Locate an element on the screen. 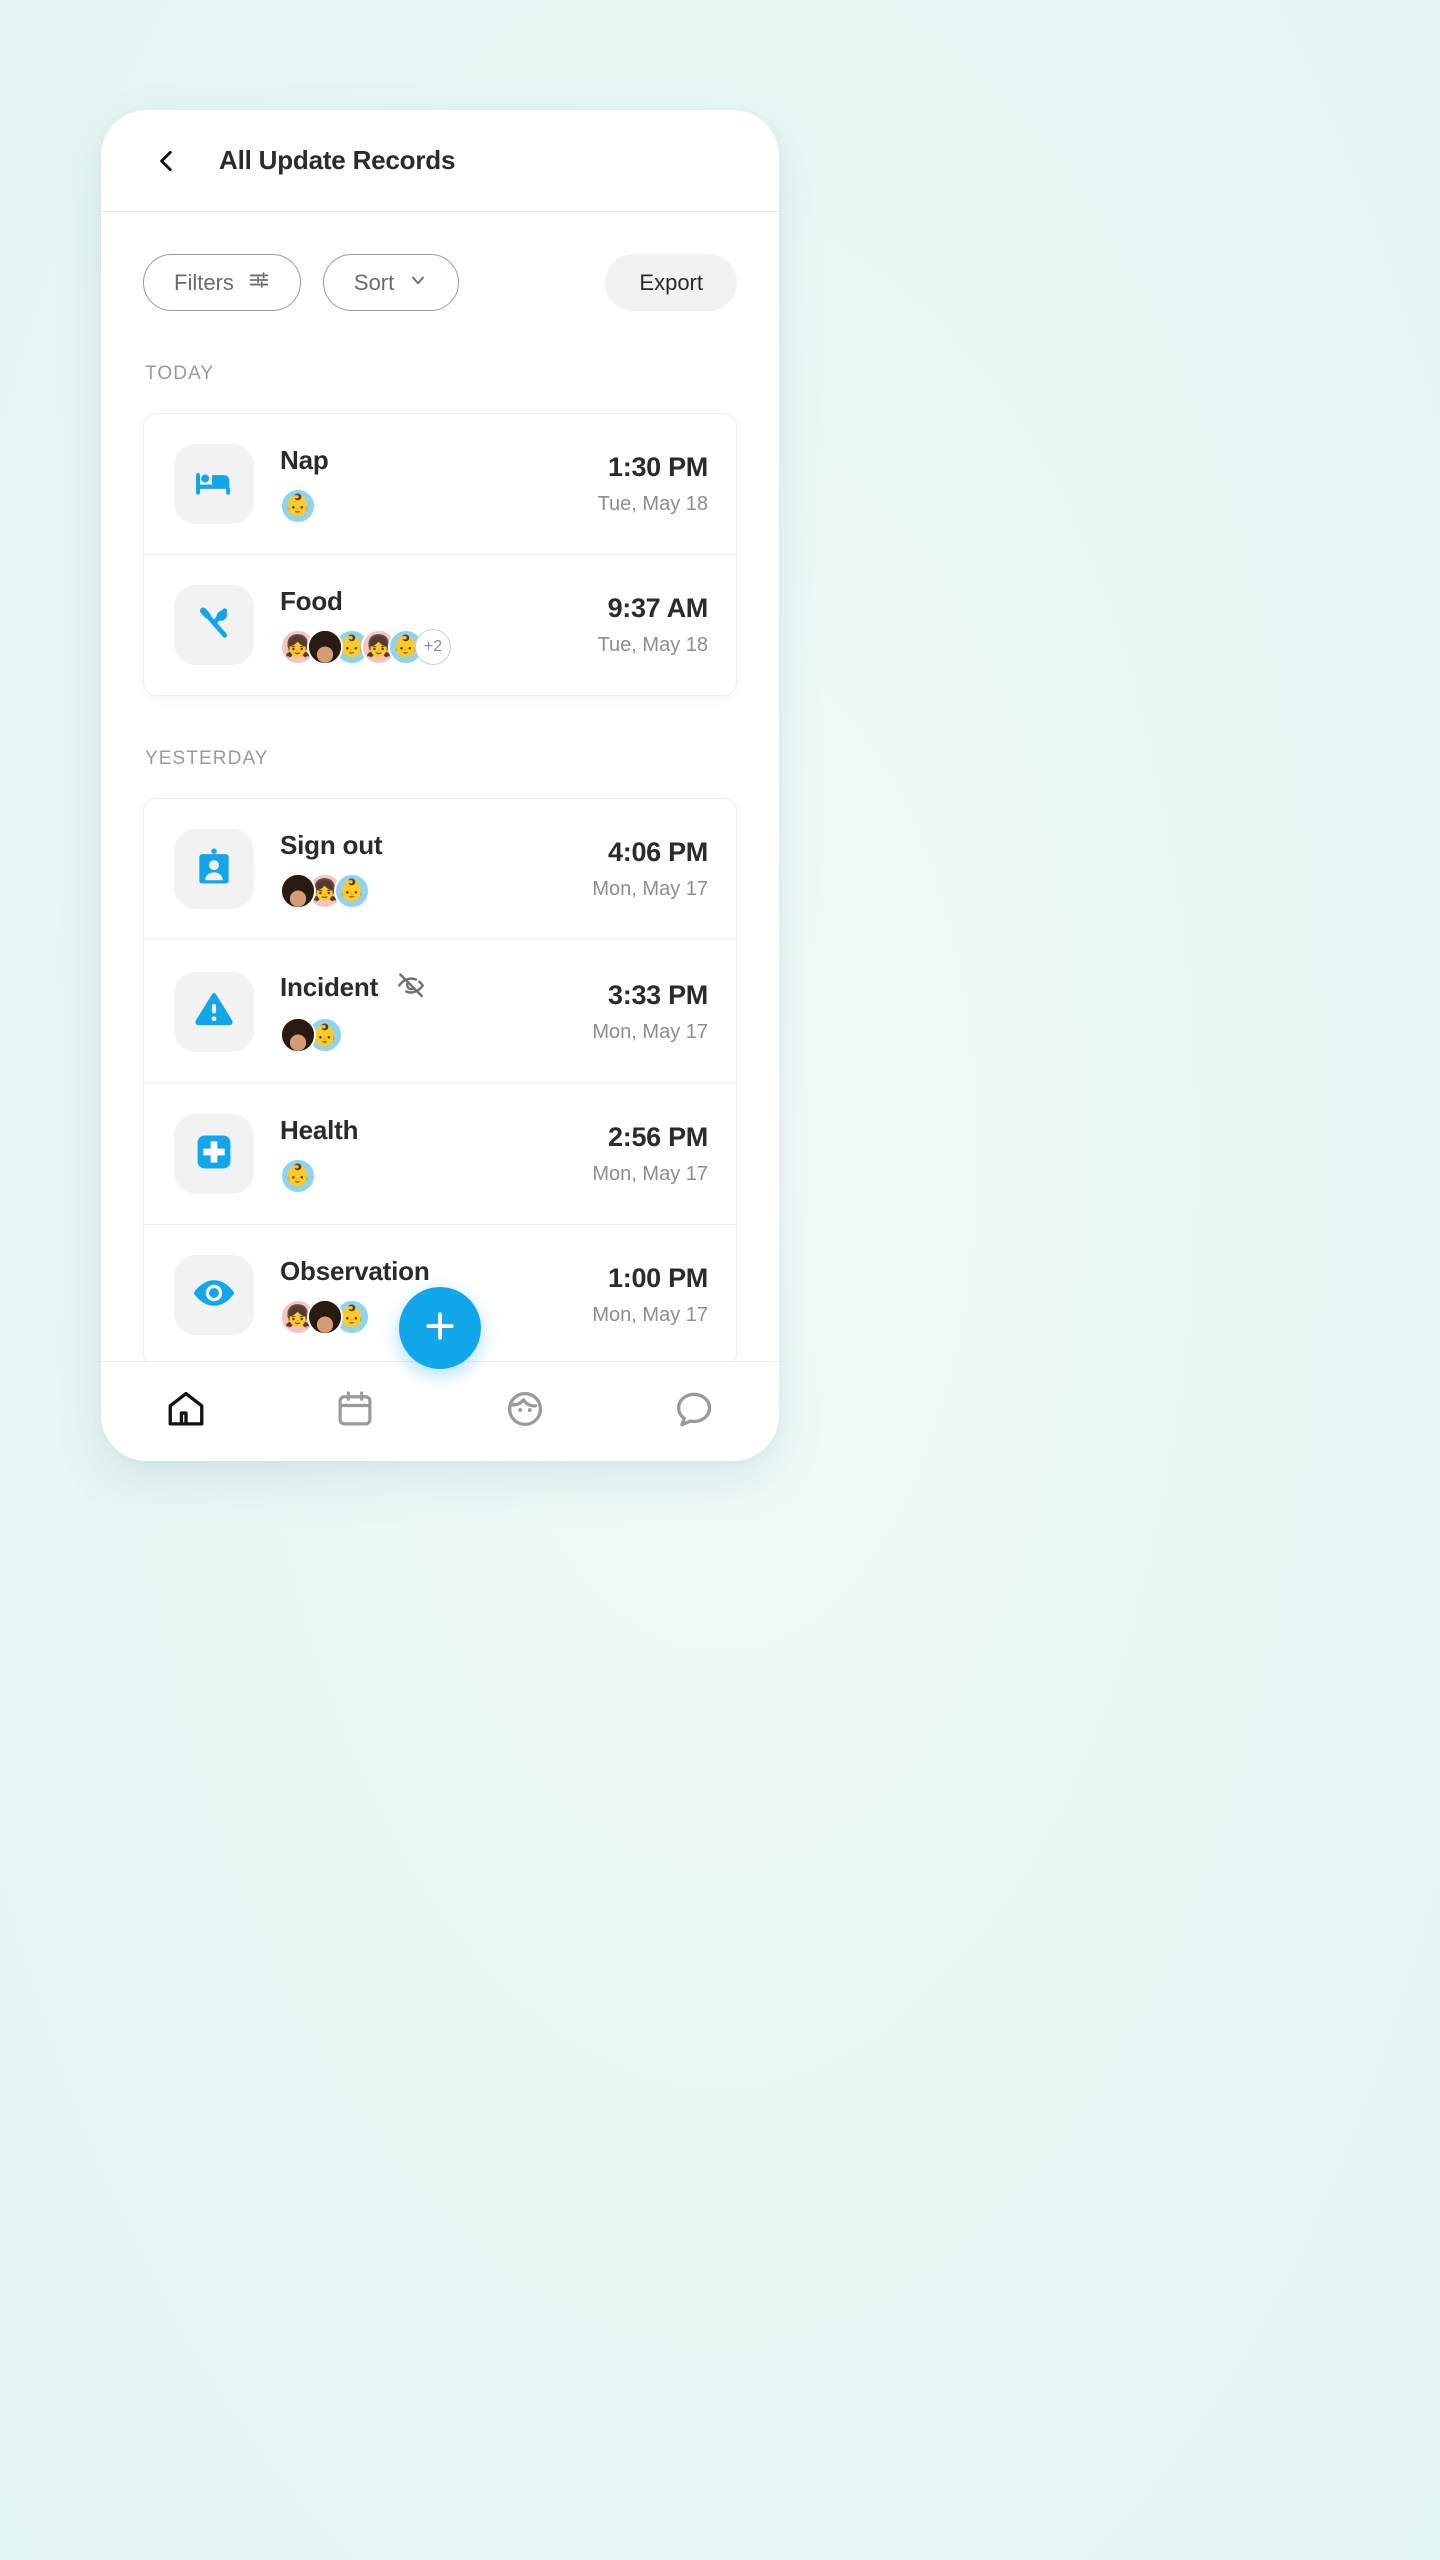 This screenshot has width=1440, height=2560. record-time: 1:30 PM is located at coordinates (658, 467).